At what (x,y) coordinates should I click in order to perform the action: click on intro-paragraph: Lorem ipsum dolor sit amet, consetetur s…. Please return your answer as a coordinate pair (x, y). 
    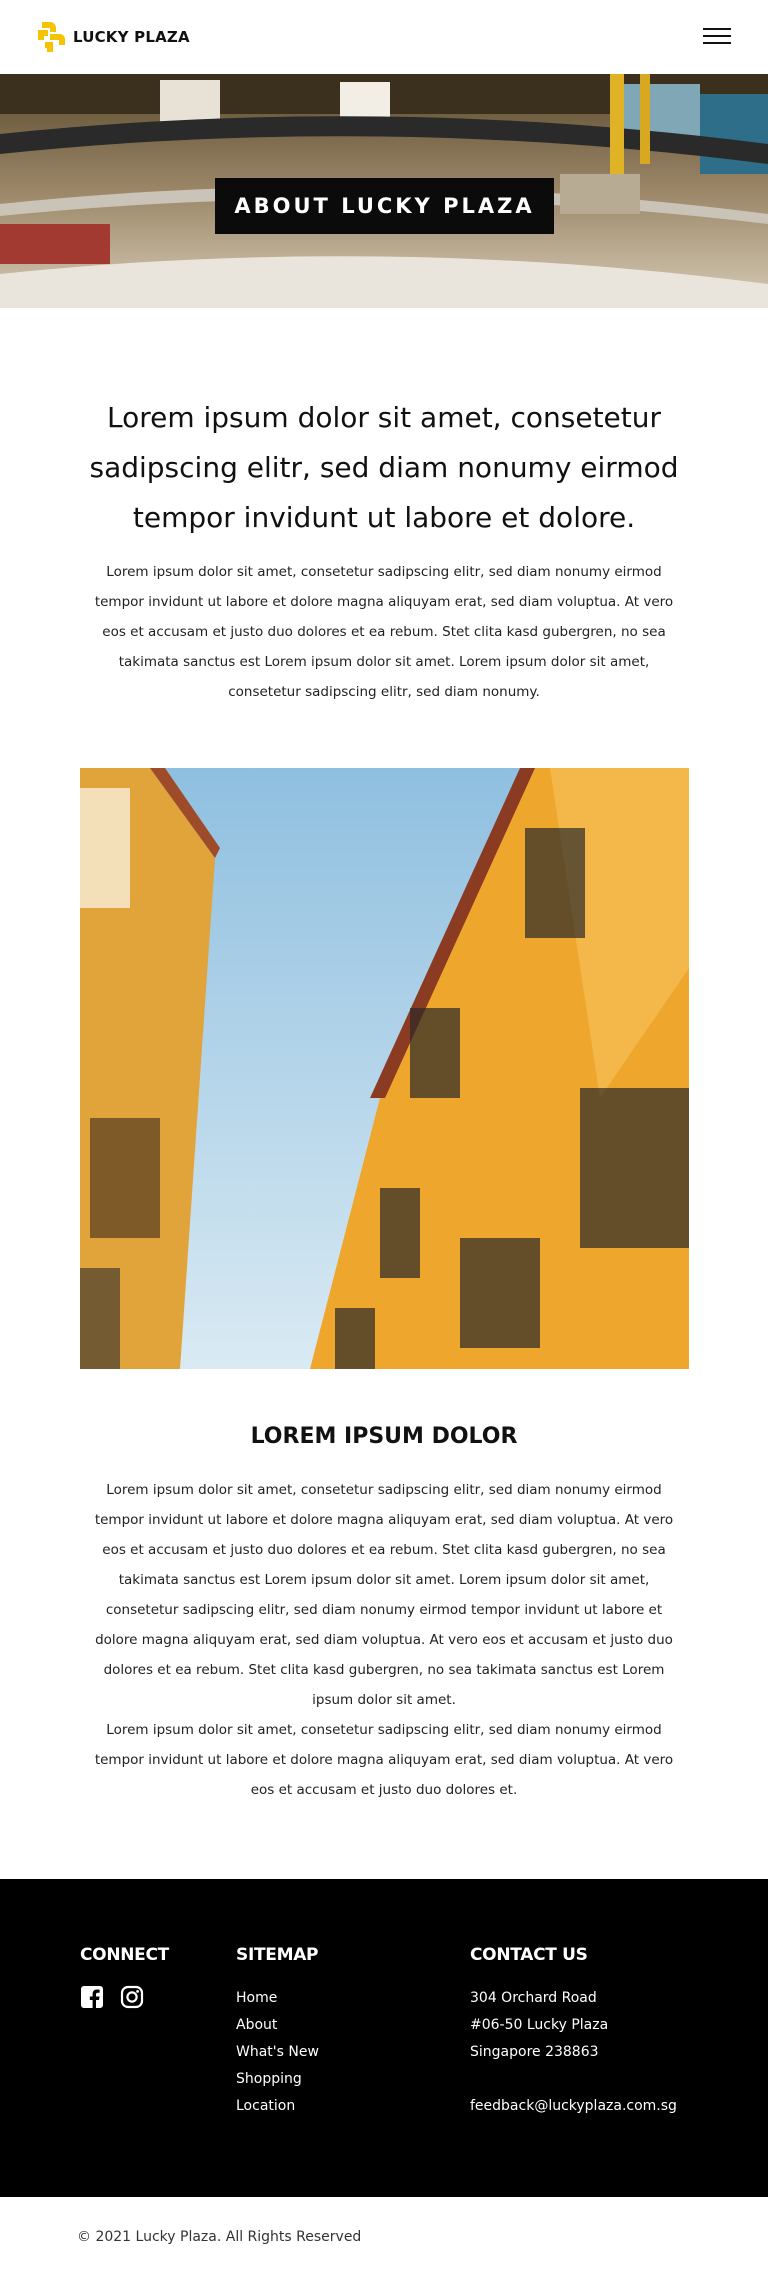
    Looking at the image, I should click on (384, 632).